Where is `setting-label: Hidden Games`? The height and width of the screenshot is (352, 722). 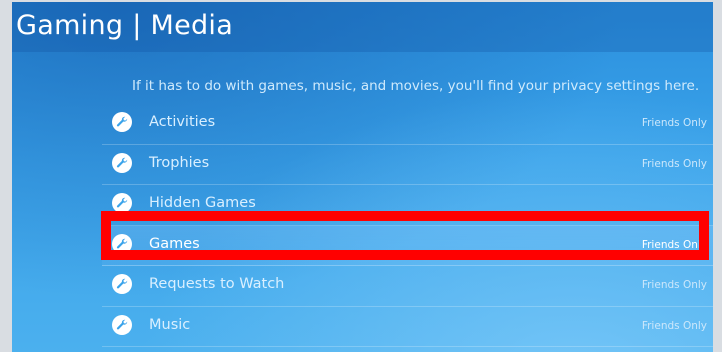
setting-label: Hidden Games is located at coordinates (202, 203).